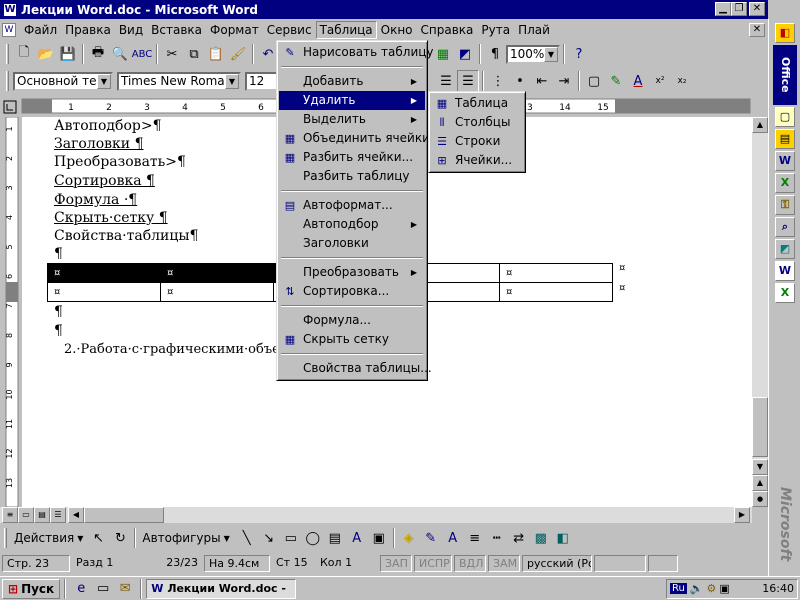 This screenshot has width=800, height=600. What do you see at coordinates (31, 588) in the screenshot?
I see `start-button: ⊞ Пуск` at bounding box center [31, 588].